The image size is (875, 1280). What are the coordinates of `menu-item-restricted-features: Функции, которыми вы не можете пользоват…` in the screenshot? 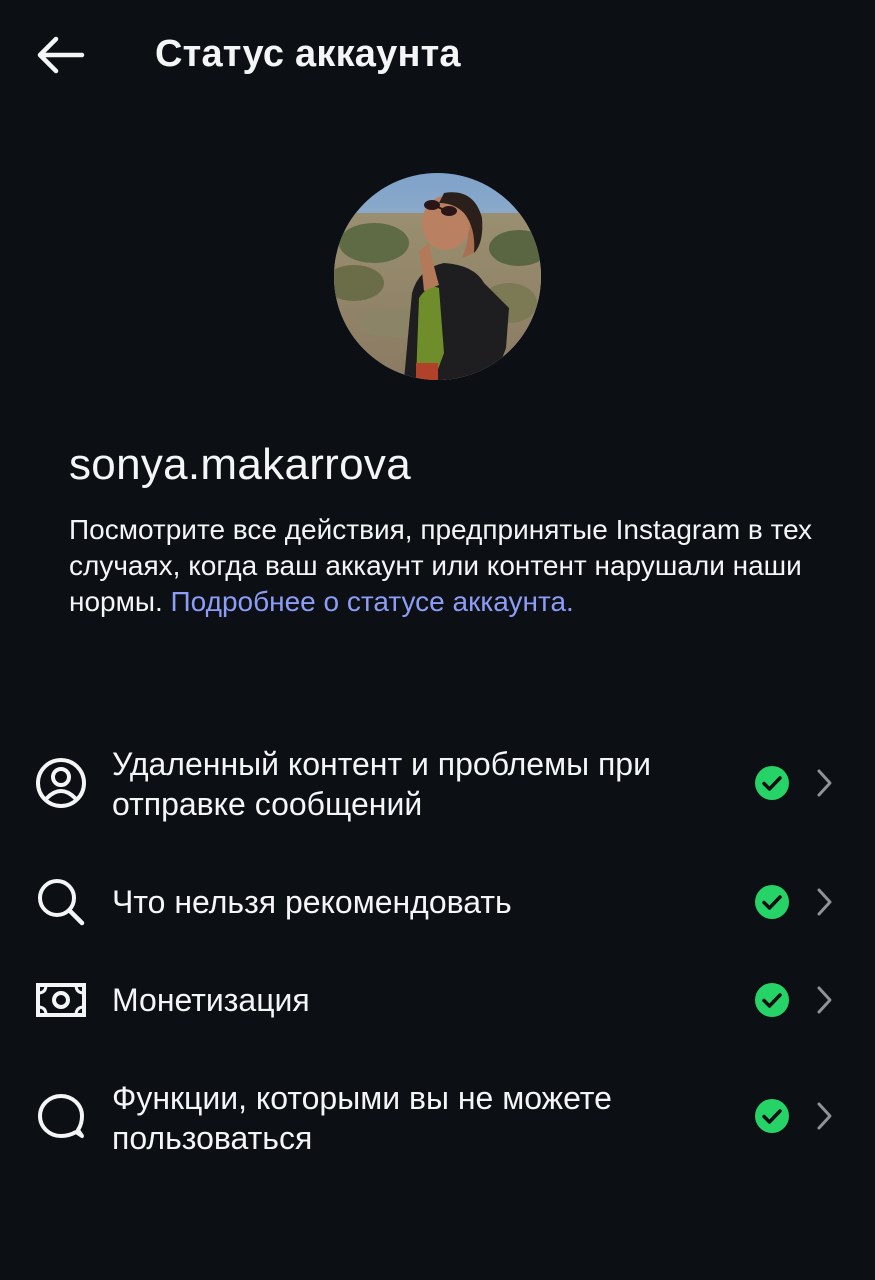 It's located at (437, 1122).